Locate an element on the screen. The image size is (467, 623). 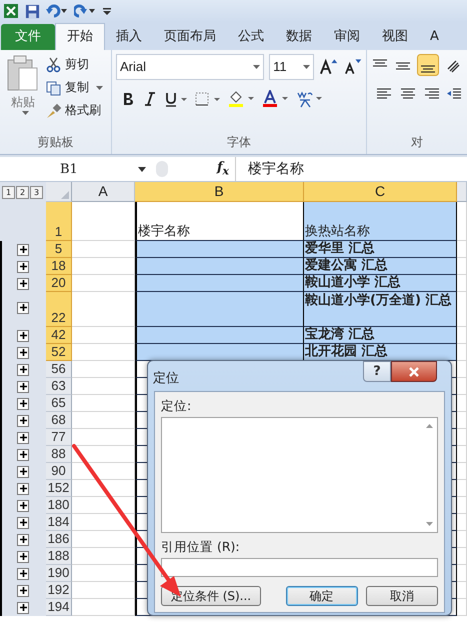
ribbon-tab: 文件 is located at coordinates (28, 37).